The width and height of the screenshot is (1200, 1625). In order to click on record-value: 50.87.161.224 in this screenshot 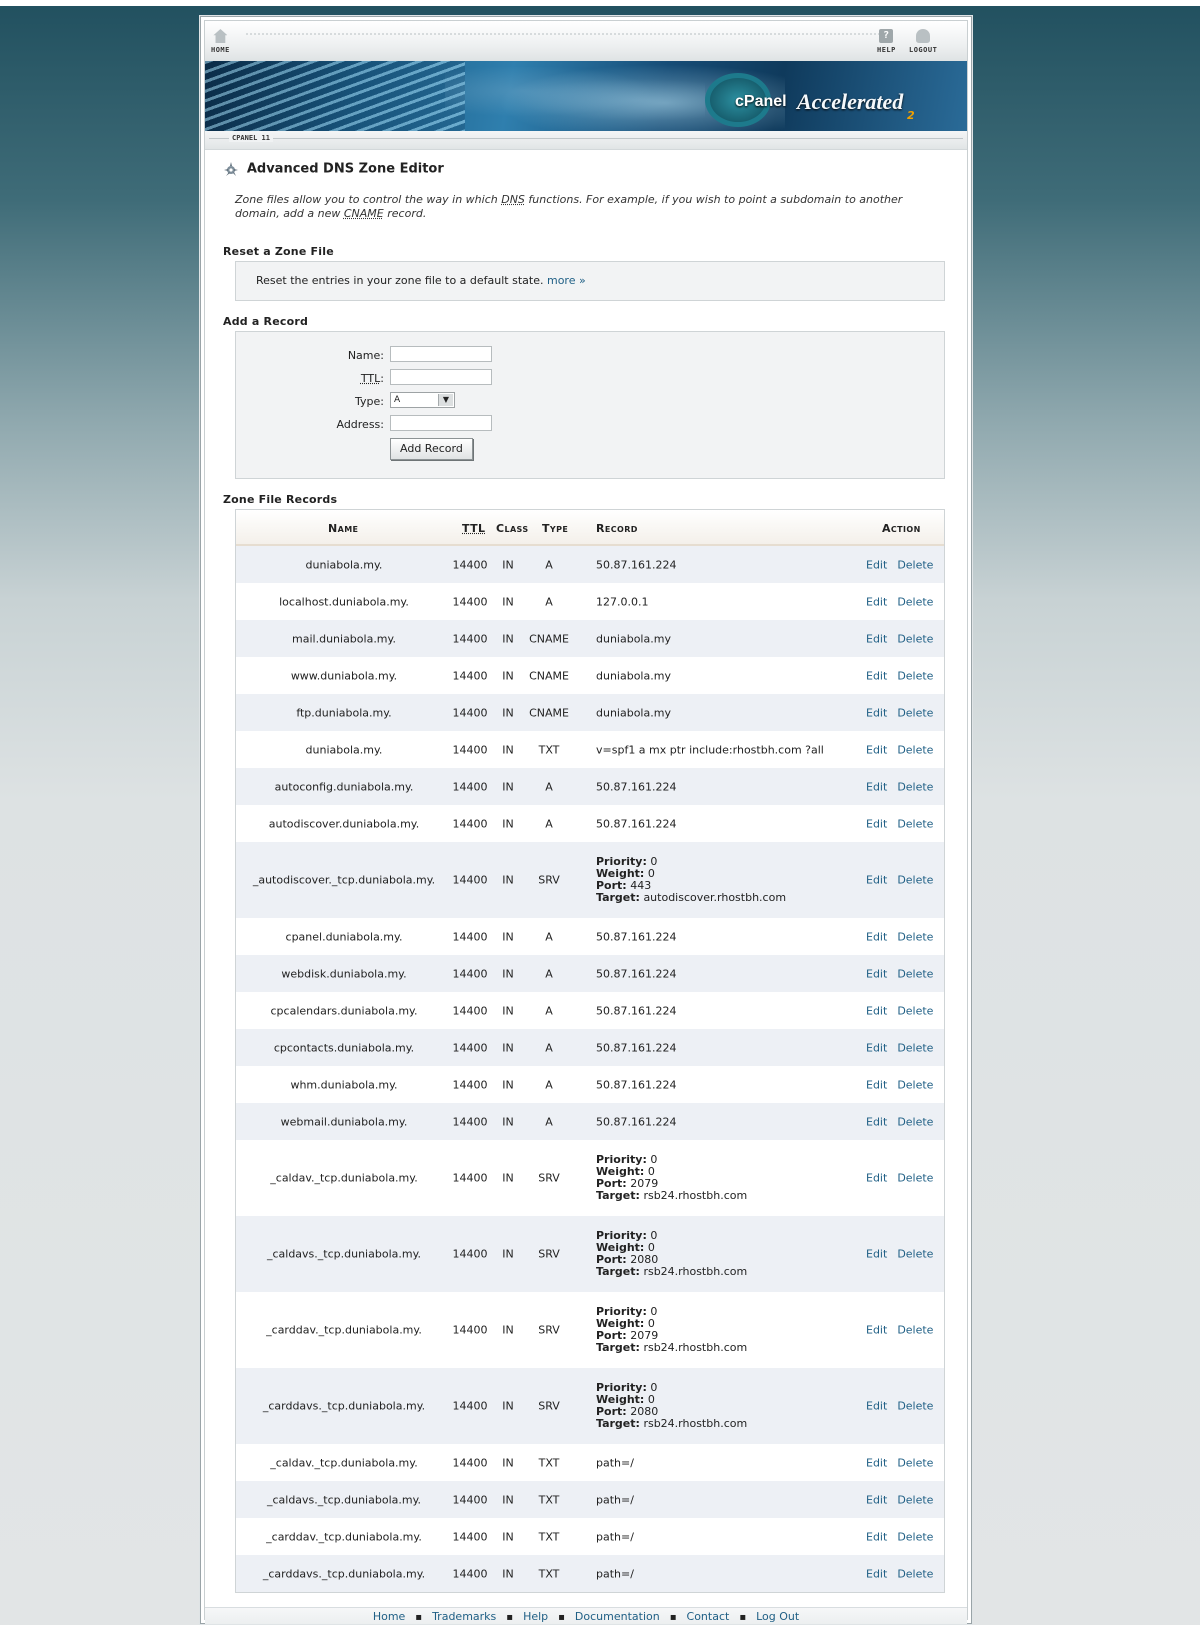, I will do `click(636, 1084)`.